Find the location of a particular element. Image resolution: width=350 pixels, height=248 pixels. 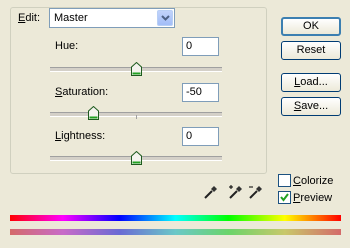

hue-label: Hue: is located at coordinates (67, 46).